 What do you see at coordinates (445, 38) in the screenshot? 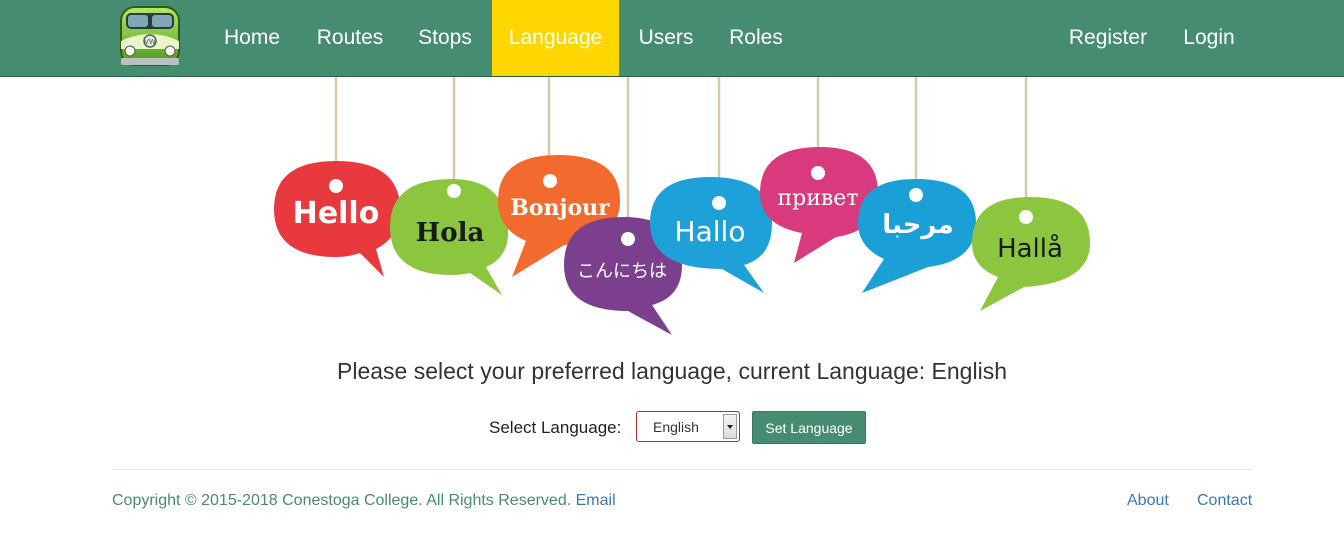
I see `nav-stops: Stops` at bounding box center [445, 38].